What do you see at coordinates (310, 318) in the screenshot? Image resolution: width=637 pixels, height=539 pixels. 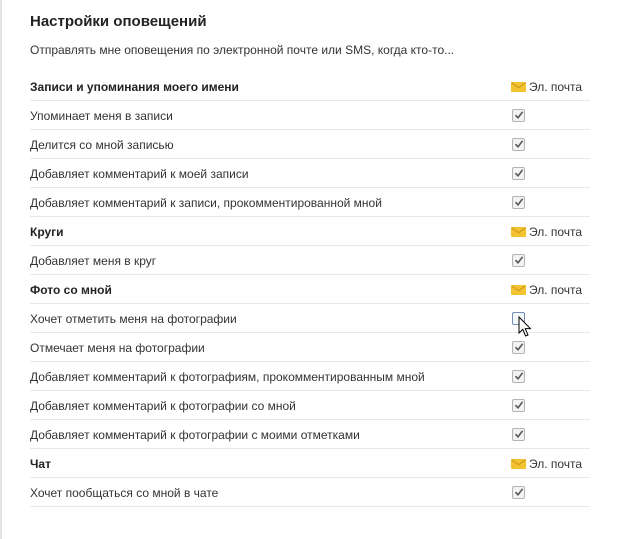 I see `setting-row: Хочет отметить меня на фотографии` at bounding box center [310, 318].